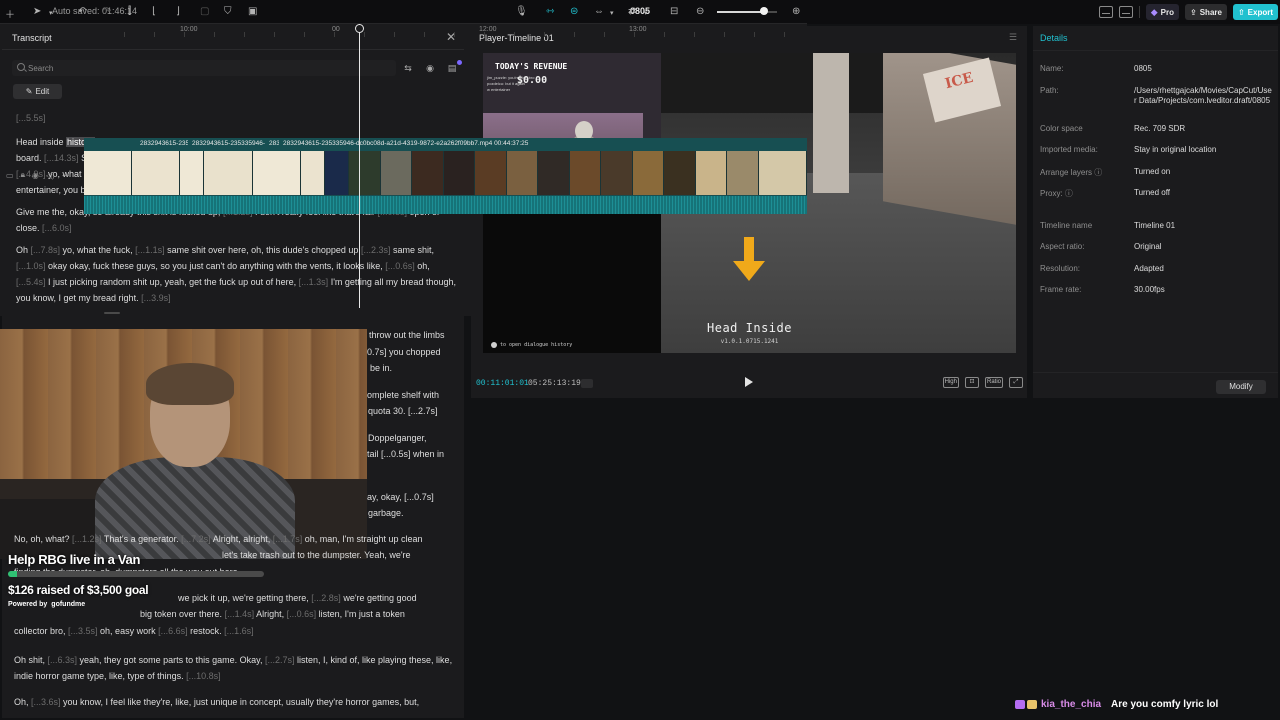 Image resolution: width=1280 pixels, height=720 pixels. What do you see at coordinates (42, 91) in the screenshot?
I see `edit-label: Edit` at bounding box center [42, 91].